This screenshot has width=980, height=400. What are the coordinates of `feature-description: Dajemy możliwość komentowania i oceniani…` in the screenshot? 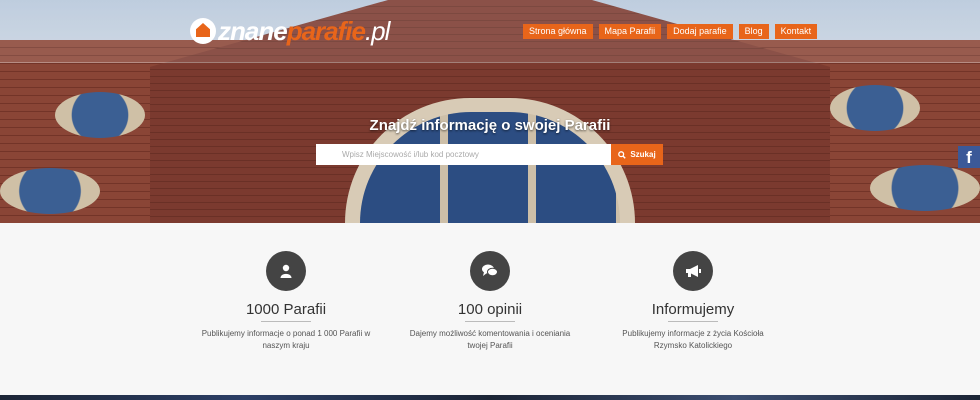 It's located at (490, 339).